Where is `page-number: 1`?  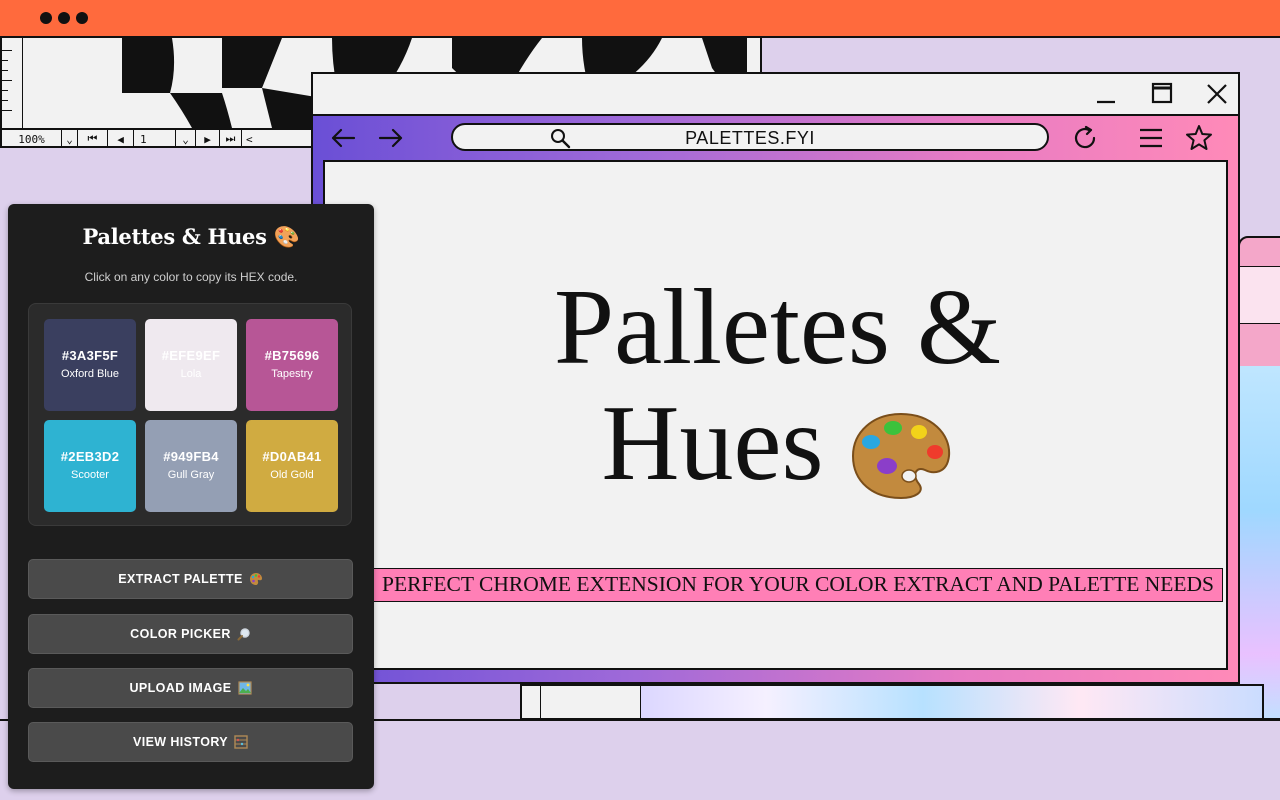
page-number: 1 is located at coordinates (155, 138).